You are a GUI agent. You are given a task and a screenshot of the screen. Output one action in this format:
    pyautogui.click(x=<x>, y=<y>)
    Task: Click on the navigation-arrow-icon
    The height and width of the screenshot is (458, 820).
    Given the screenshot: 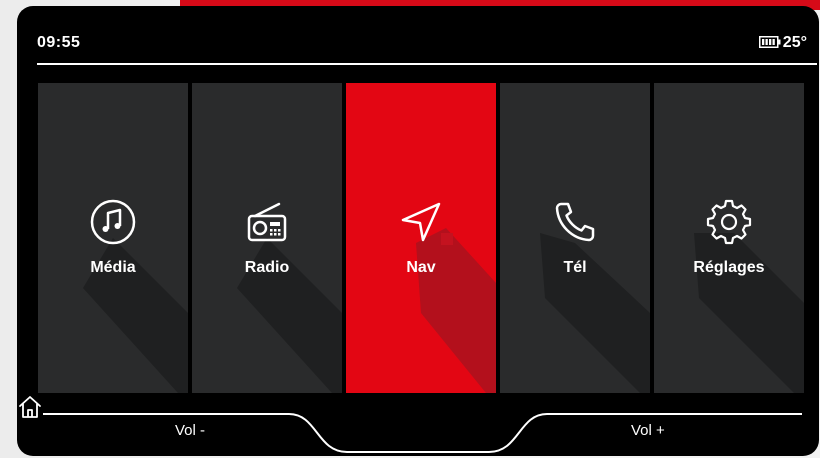 What is the action you would take?
    pyautogui.click(x=421, y=222)
    